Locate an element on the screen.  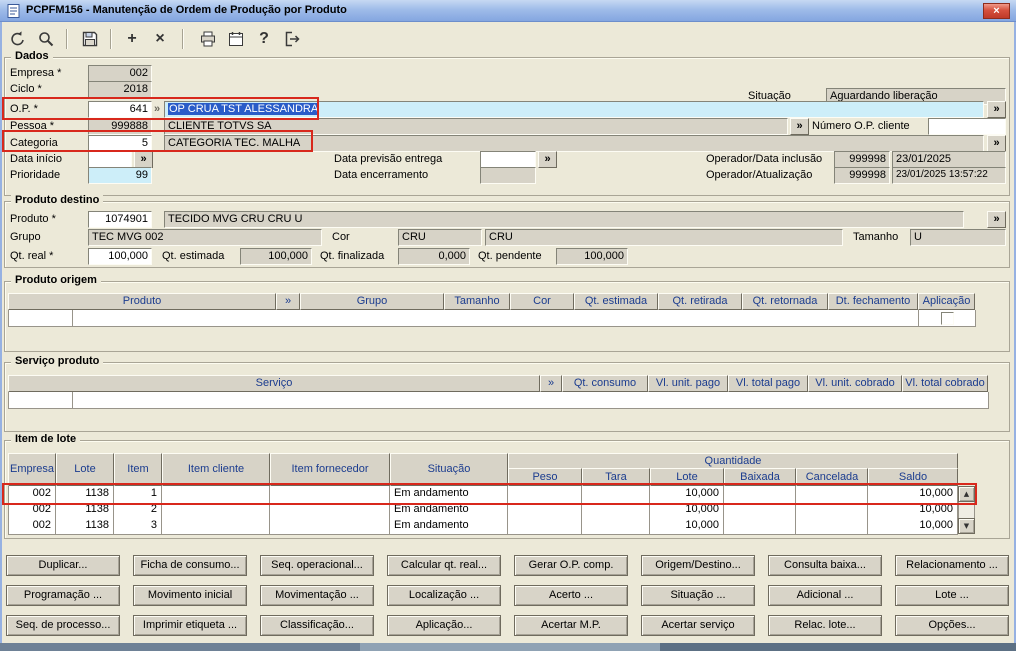
search-button is located at coordinates (46, 39).